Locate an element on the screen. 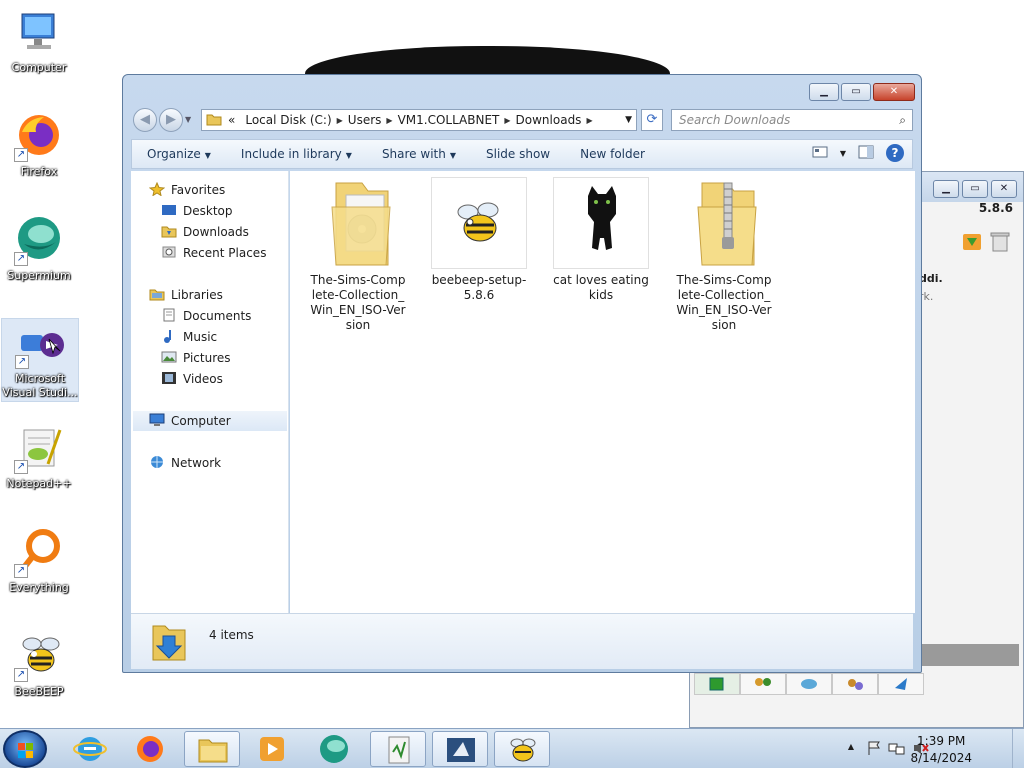 The height and width of the screenshot is (768, 1024). beebeep-users-icon is located at coordinates (972, 241).